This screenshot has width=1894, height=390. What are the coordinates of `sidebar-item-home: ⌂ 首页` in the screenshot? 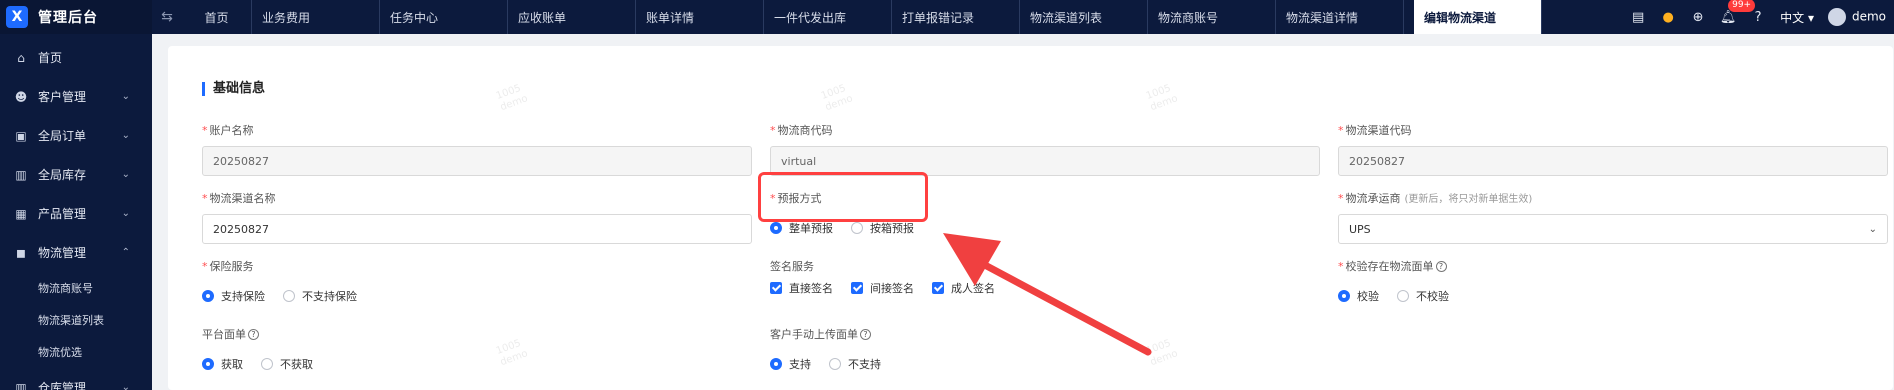 It's located at (76, 57).